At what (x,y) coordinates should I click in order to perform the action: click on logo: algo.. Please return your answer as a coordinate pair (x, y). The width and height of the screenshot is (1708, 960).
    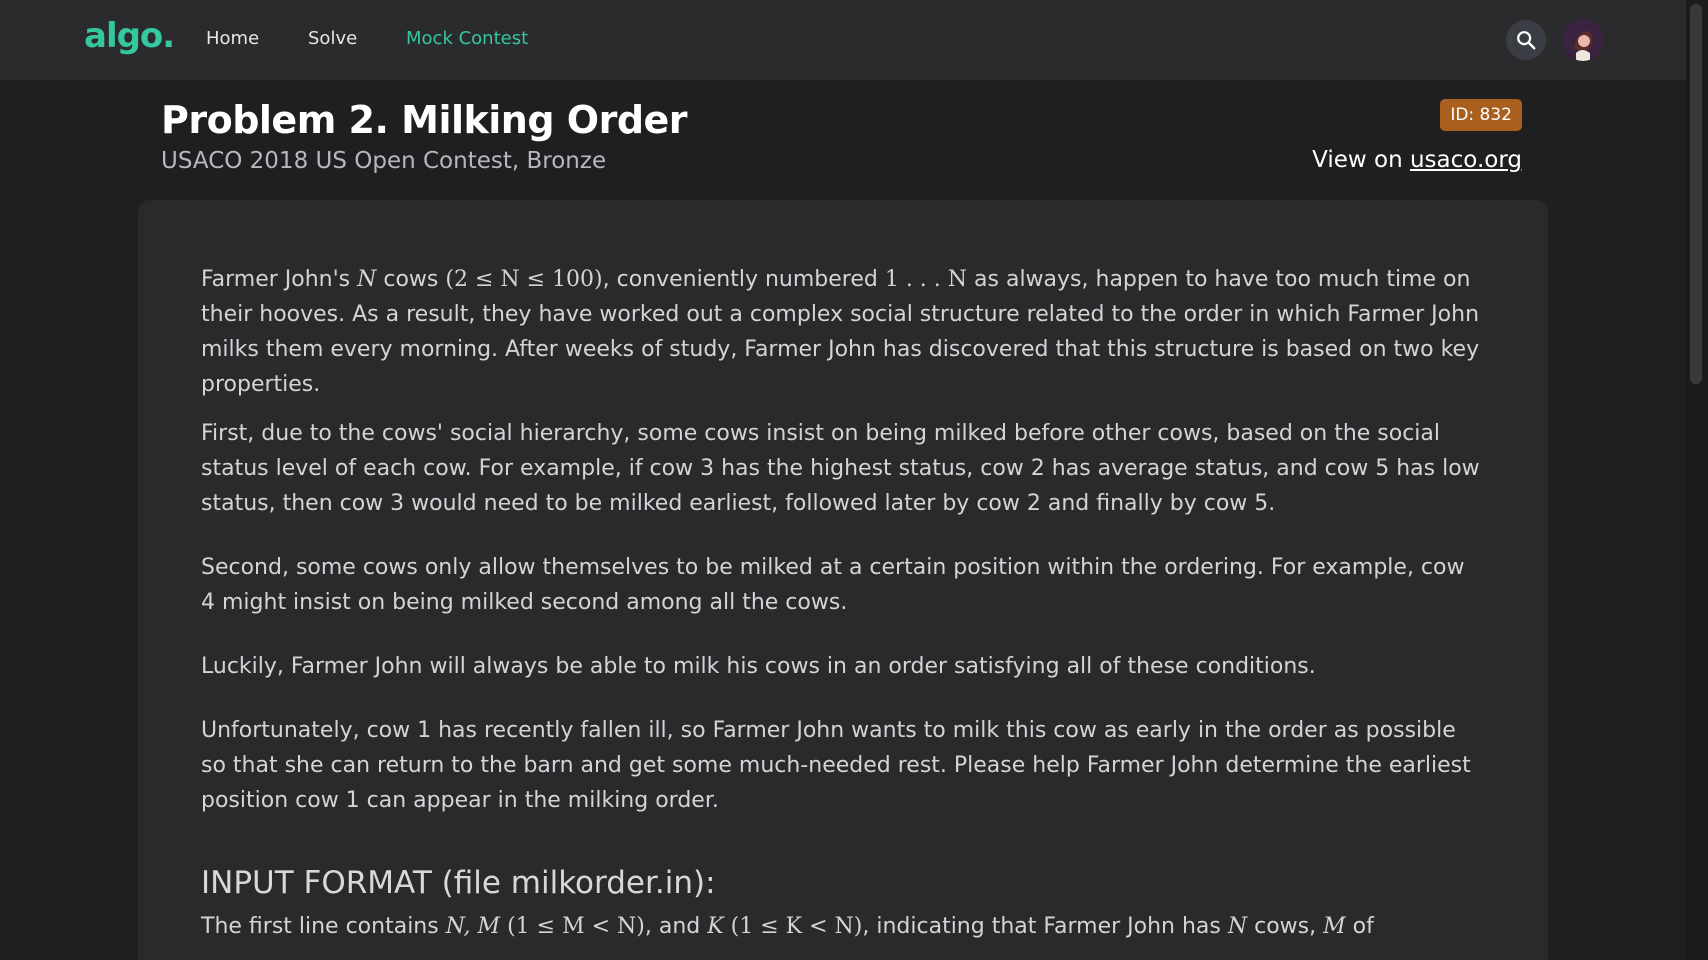
    Looking at the image, I should click on (129, 36).